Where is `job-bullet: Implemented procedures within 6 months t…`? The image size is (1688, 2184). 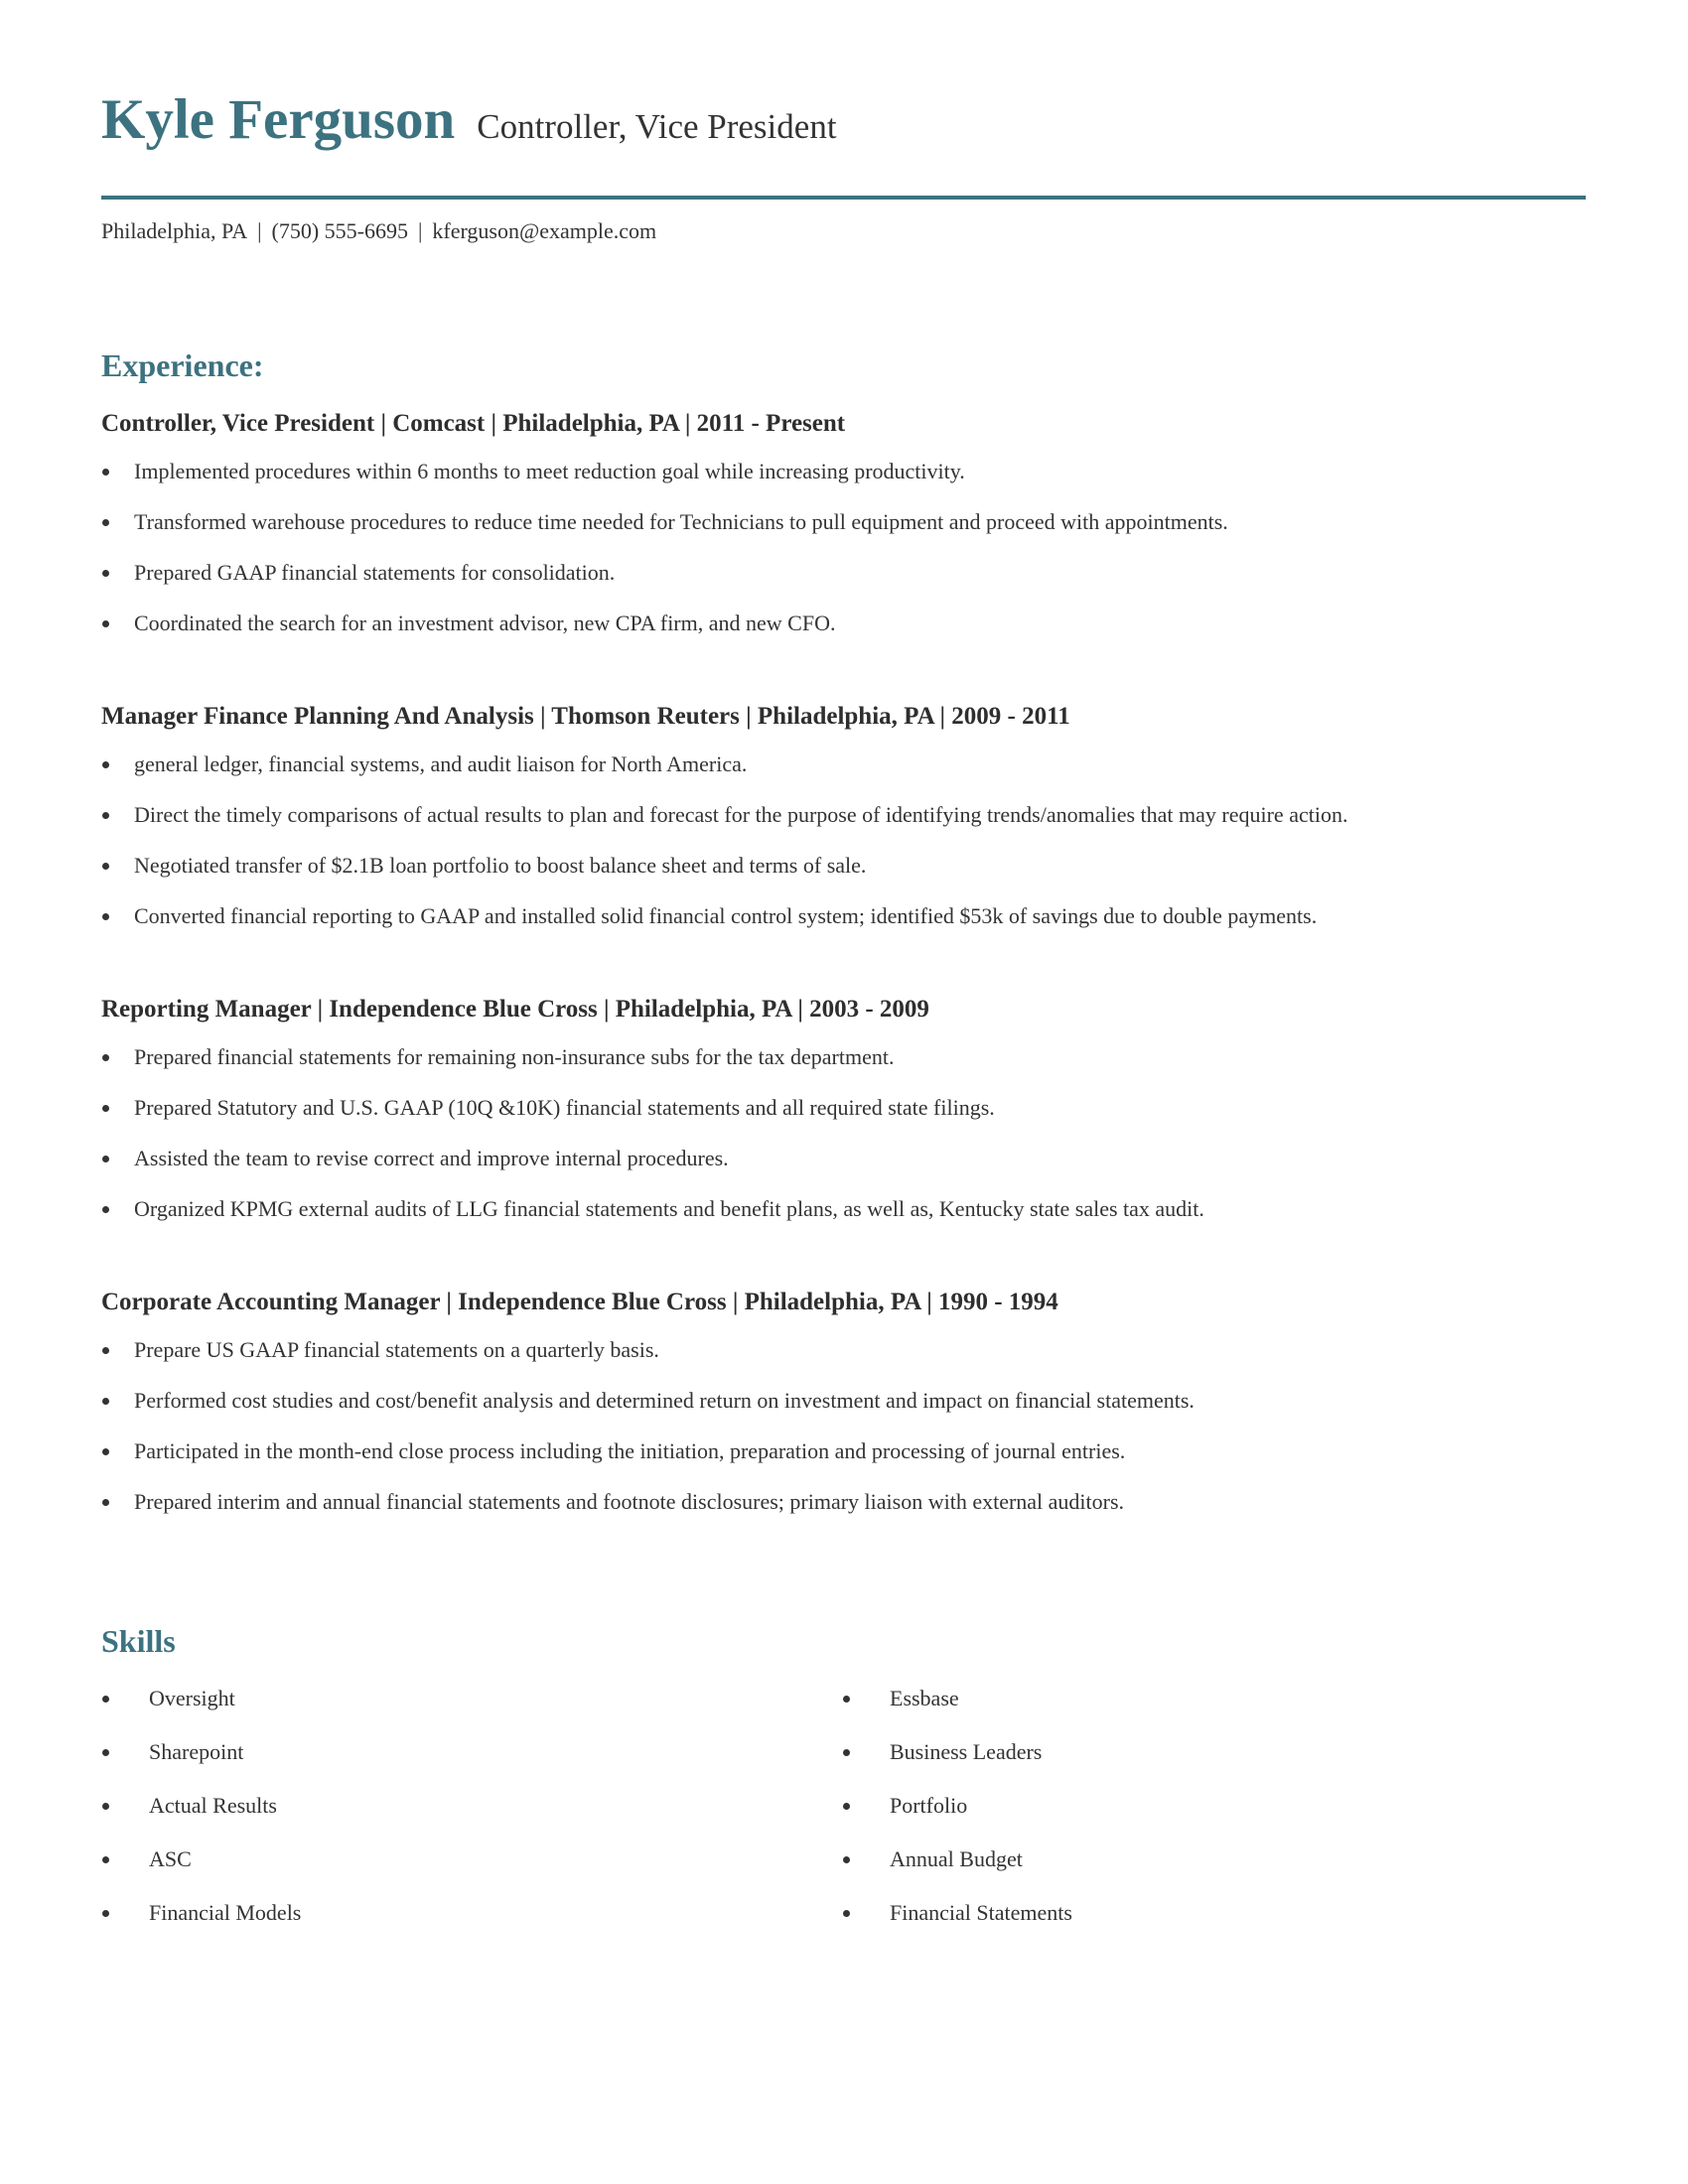
job-bullet: Implemented procedures within 6 months t… is located at coordinates (664, 483).